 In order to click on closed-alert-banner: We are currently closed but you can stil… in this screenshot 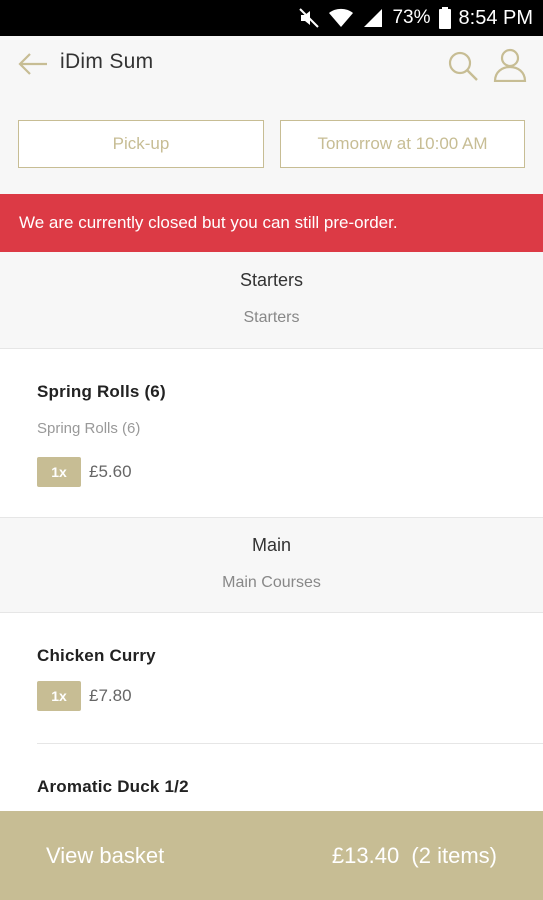, I will do `click(271, 223)`.